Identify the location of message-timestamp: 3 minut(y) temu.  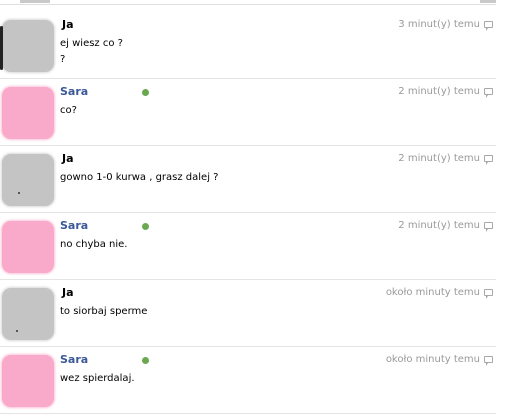
(439, 24).